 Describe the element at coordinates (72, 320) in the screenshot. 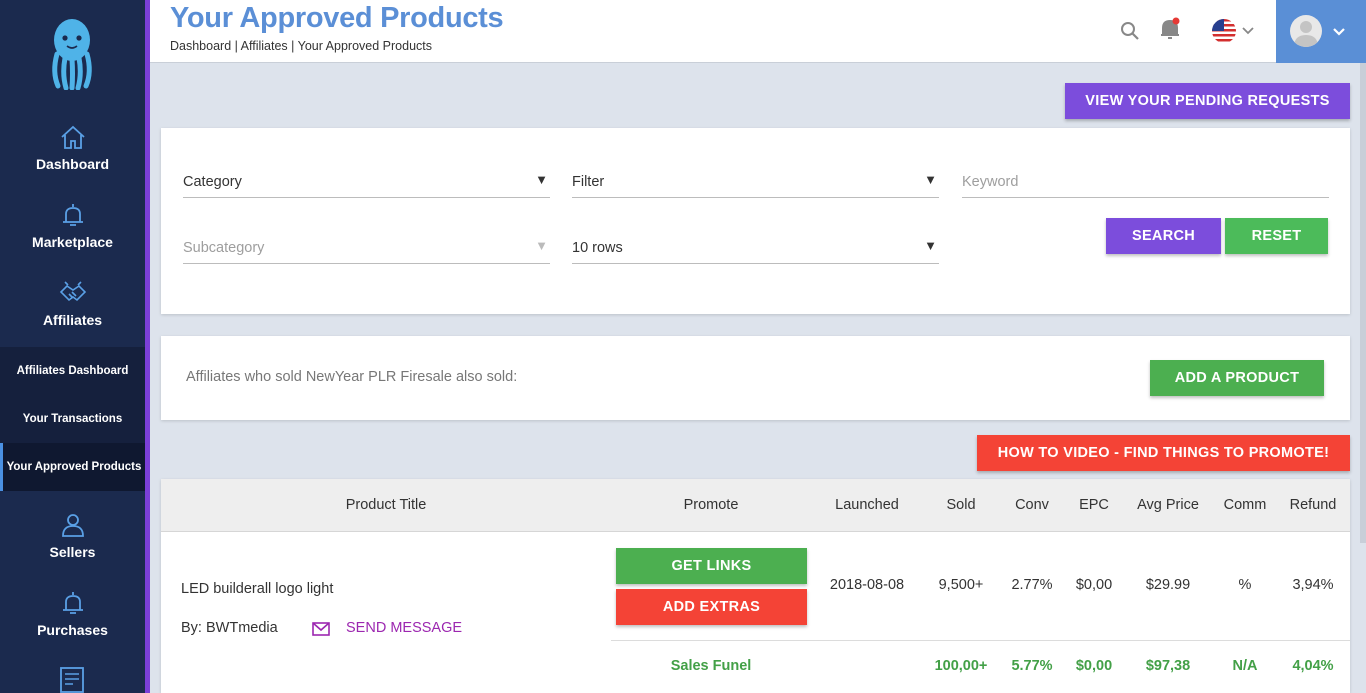

I see `sidebar-item-label: Affiliates` at that location.